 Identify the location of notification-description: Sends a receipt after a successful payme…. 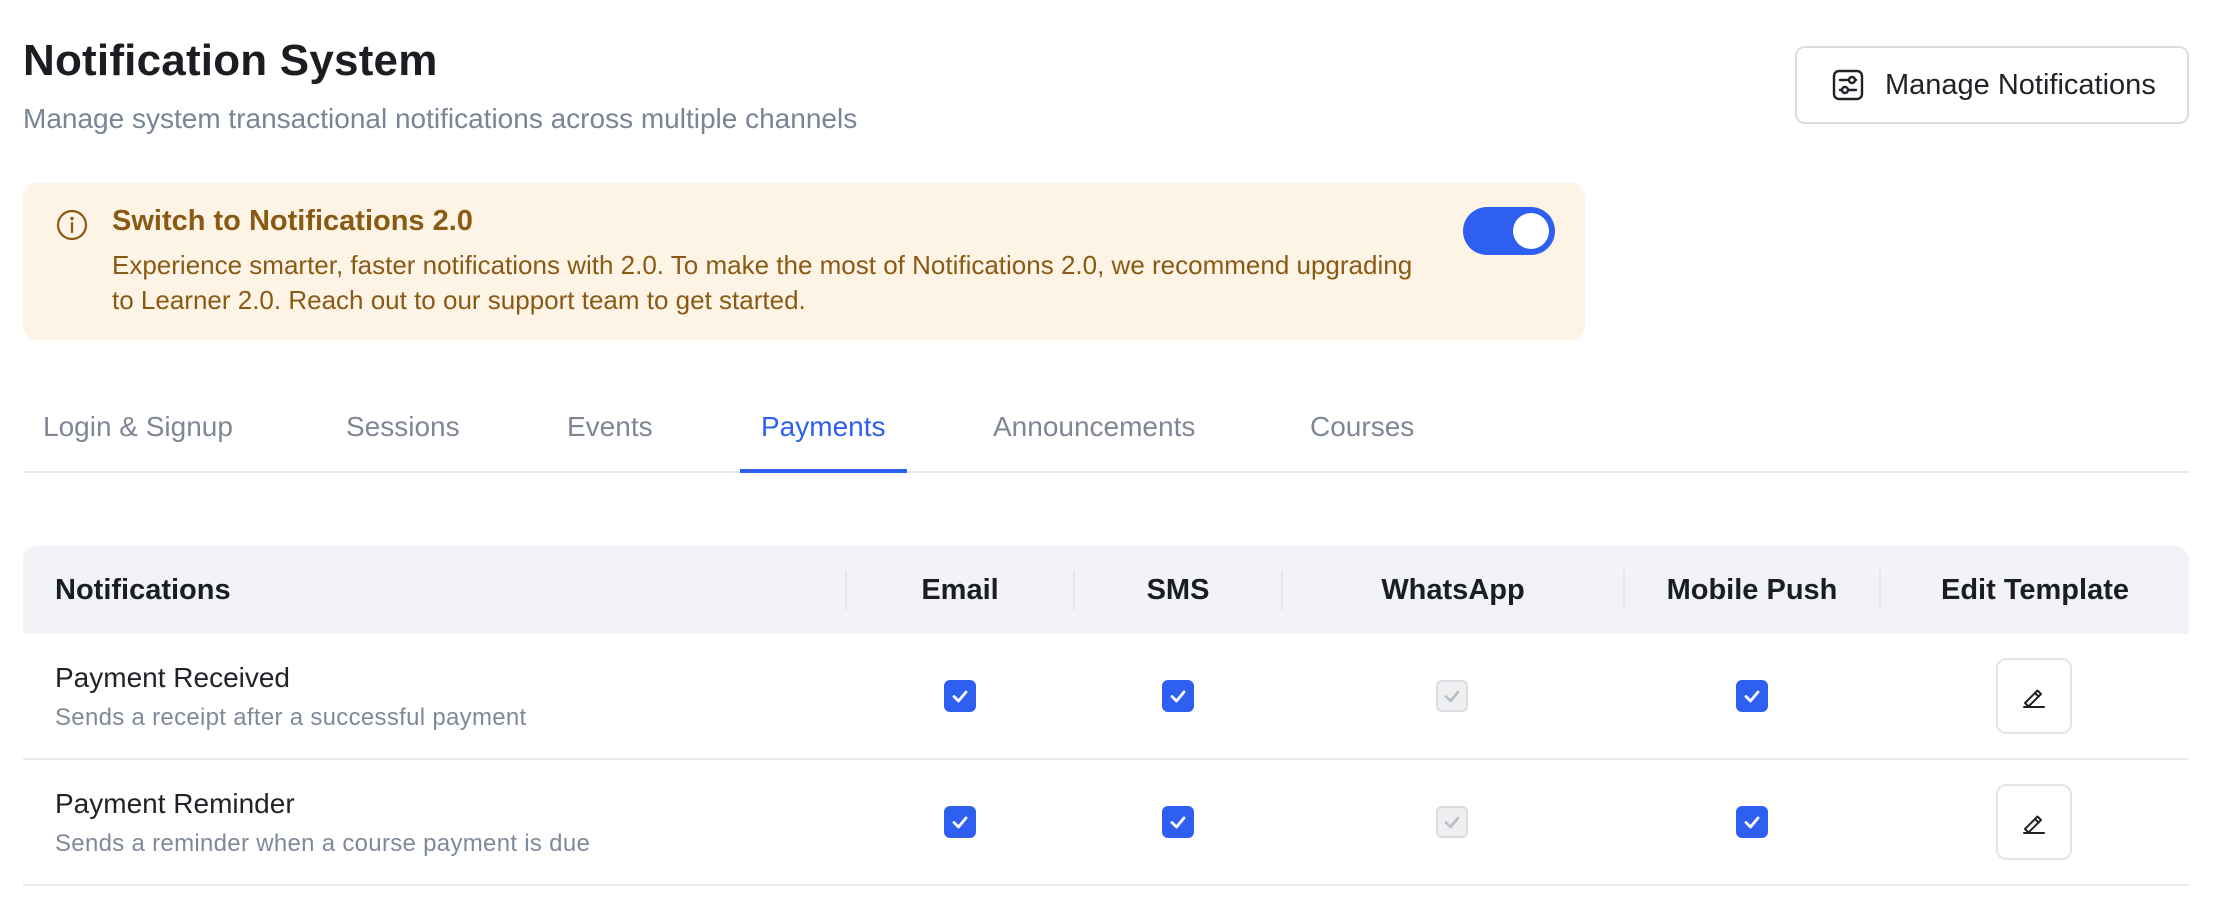
(291, 717).